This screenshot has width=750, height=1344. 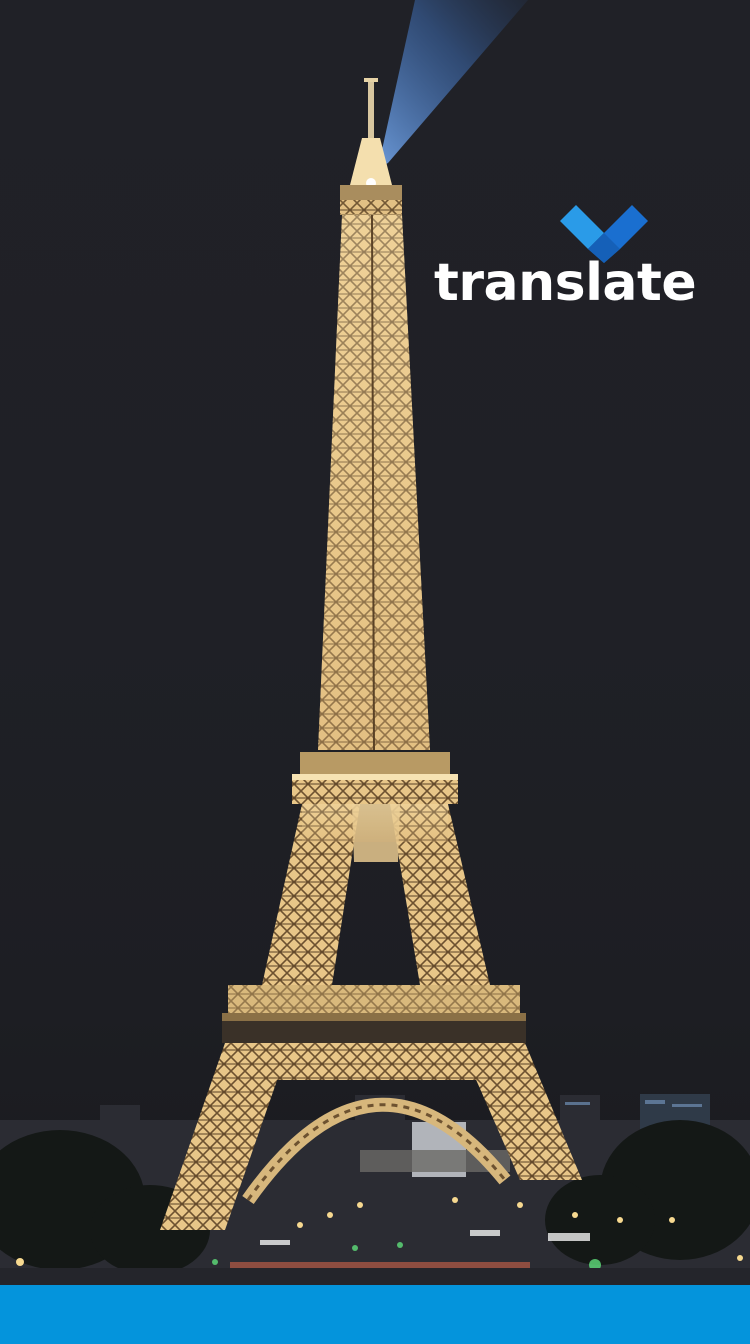 What do you see at coordinates (375, 1314) in the screenshot?
I see `bottom-bar` at bounding box center [375, 1314].